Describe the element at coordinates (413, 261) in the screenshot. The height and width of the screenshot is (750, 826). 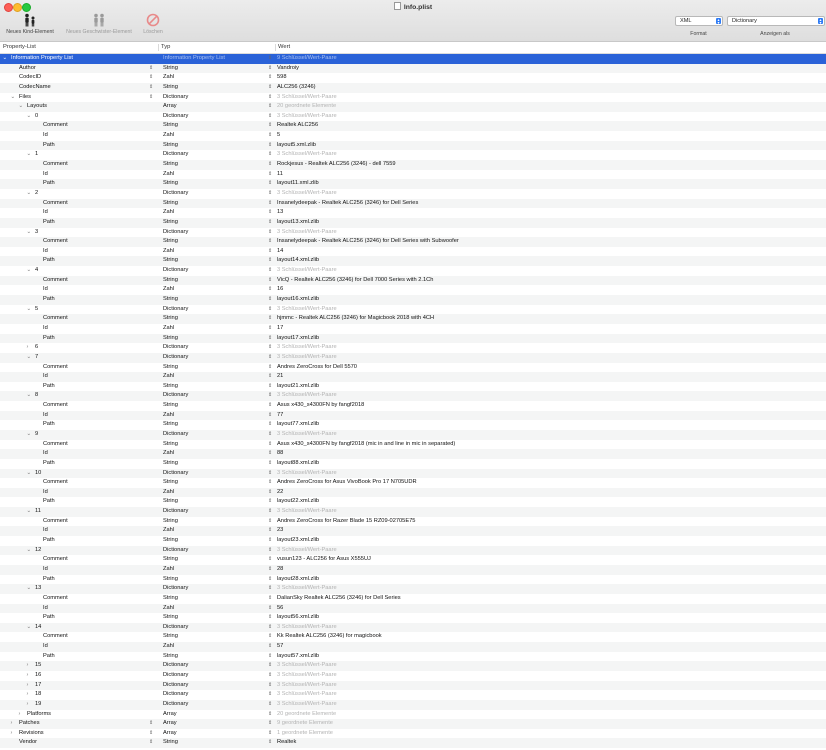
I see `plist-row: Path String ⇕ layout14.xml.zlib` at that location.